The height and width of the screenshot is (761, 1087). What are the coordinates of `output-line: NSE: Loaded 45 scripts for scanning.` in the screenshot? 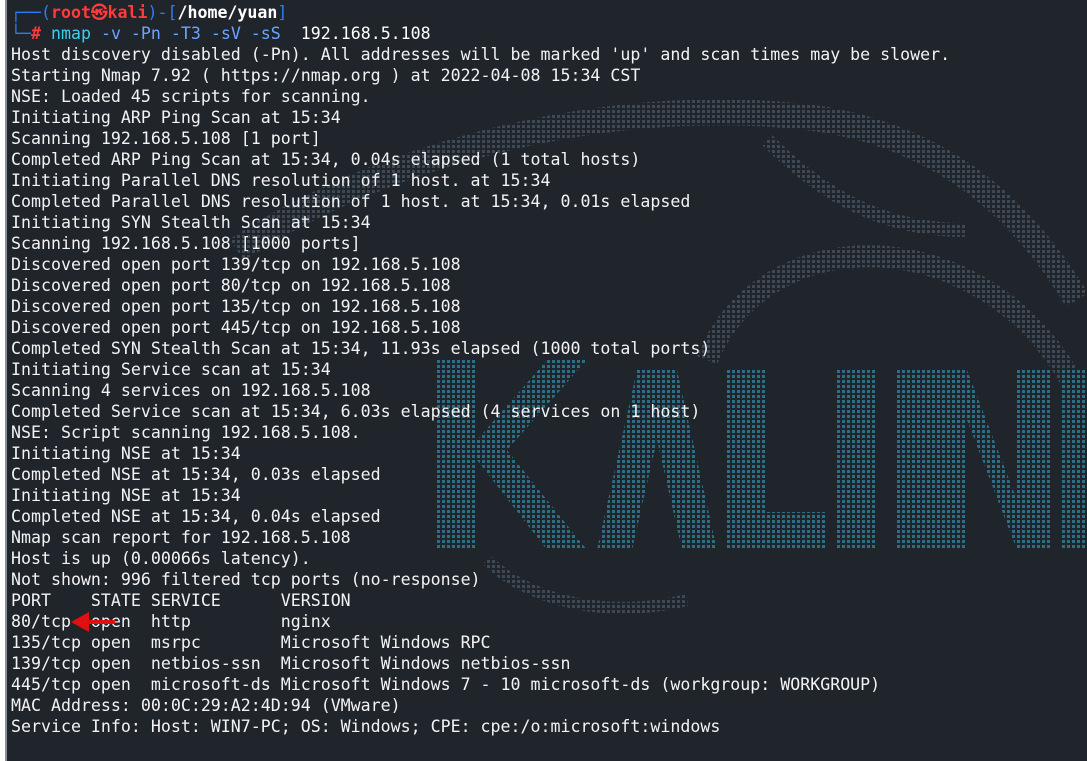 It's located at (191, 96).